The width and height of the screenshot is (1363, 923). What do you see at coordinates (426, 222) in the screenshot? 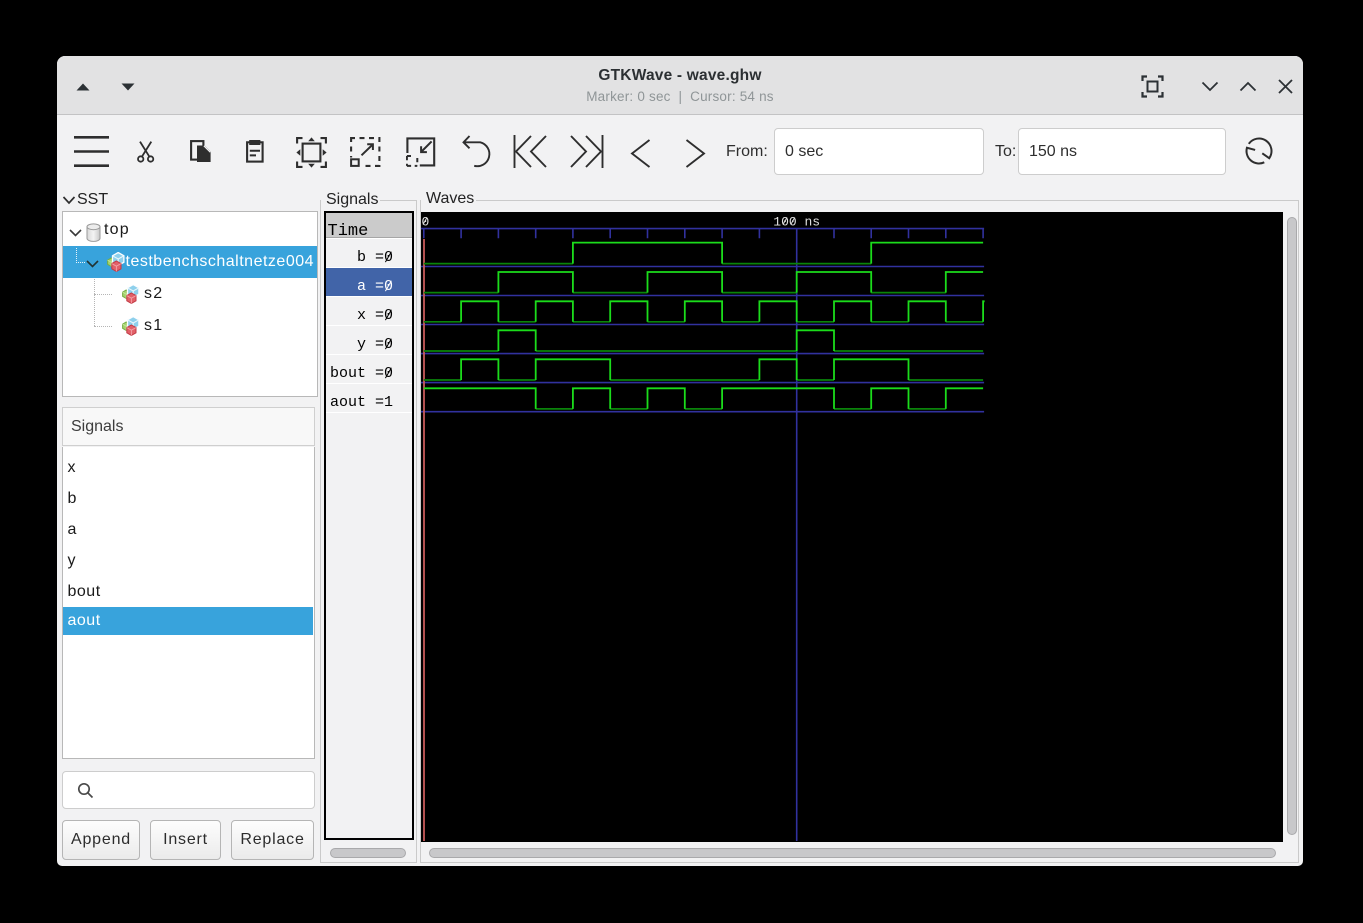
I see `svg-text: 0` at bounding box center [426, 222].